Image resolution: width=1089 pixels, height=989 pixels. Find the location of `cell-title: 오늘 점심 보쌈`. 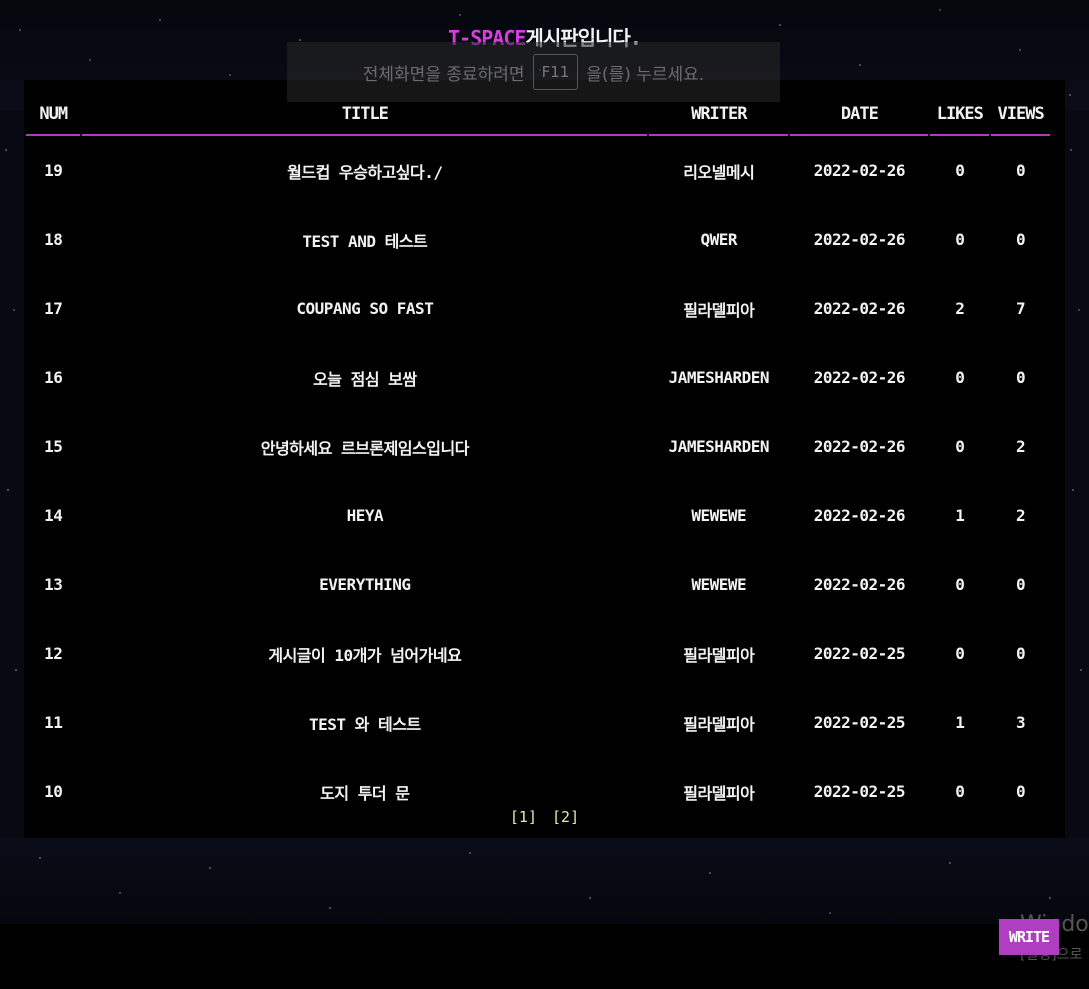

cell-title: 오늘 점심 보쌈 is located at coordinates (364, 377).